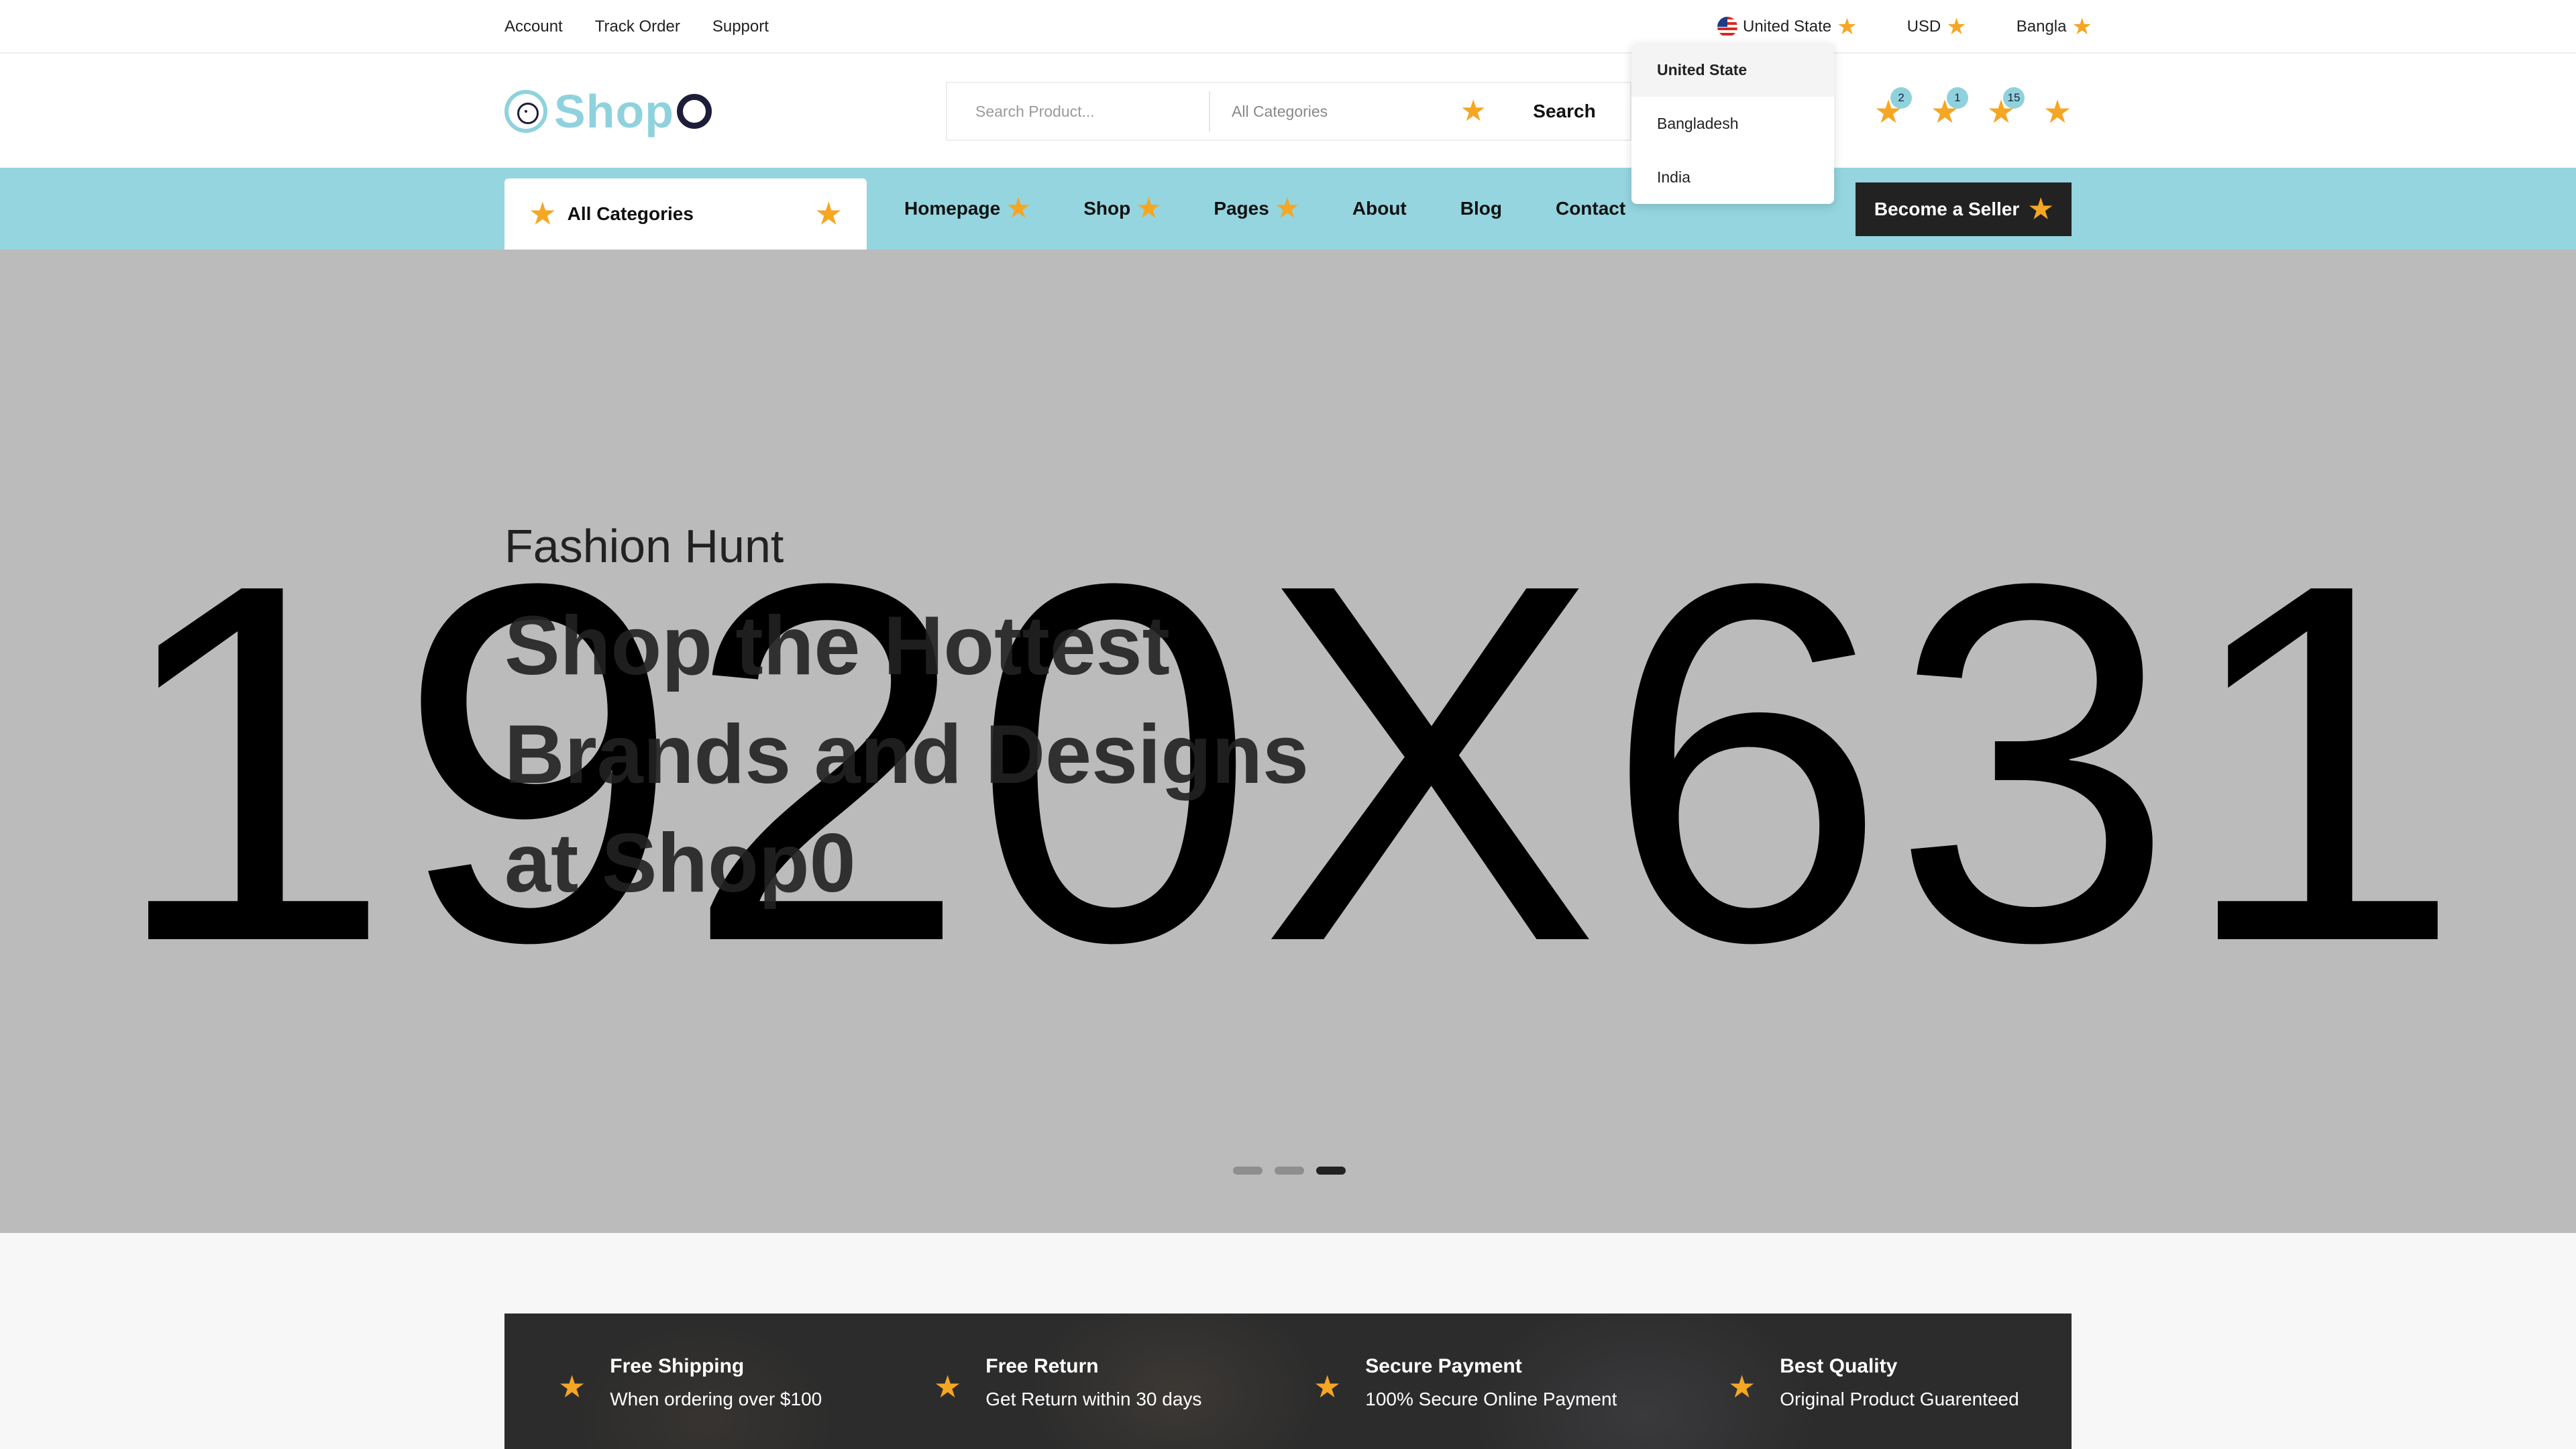  I want to click on hero-subtitle: Fashion Hunt, so click(644, 546).